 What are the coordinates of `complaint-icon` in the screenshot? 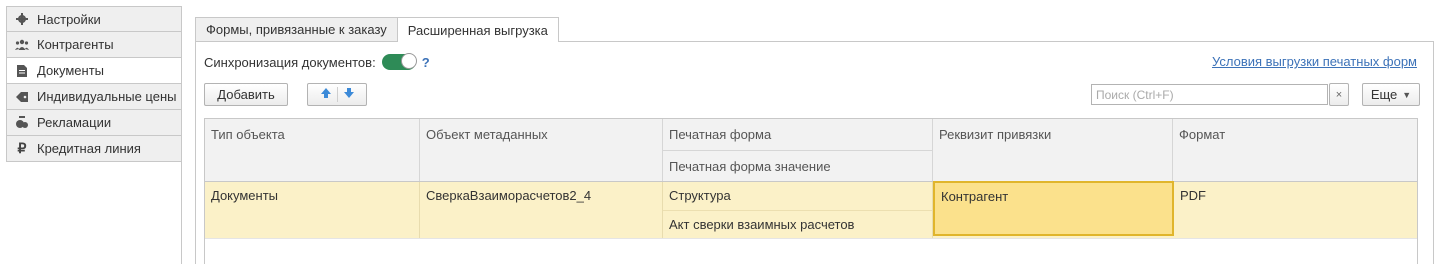 It's located at (22, 123).